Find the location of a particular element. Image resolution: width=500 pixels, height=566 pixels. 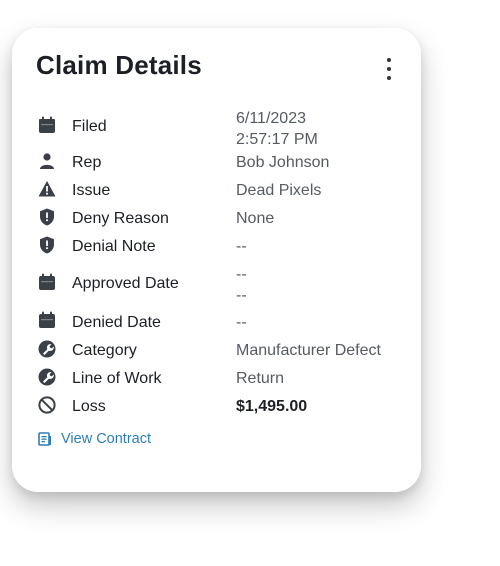

detail-value: $1,495.00 is located at coordinates (272, 406).